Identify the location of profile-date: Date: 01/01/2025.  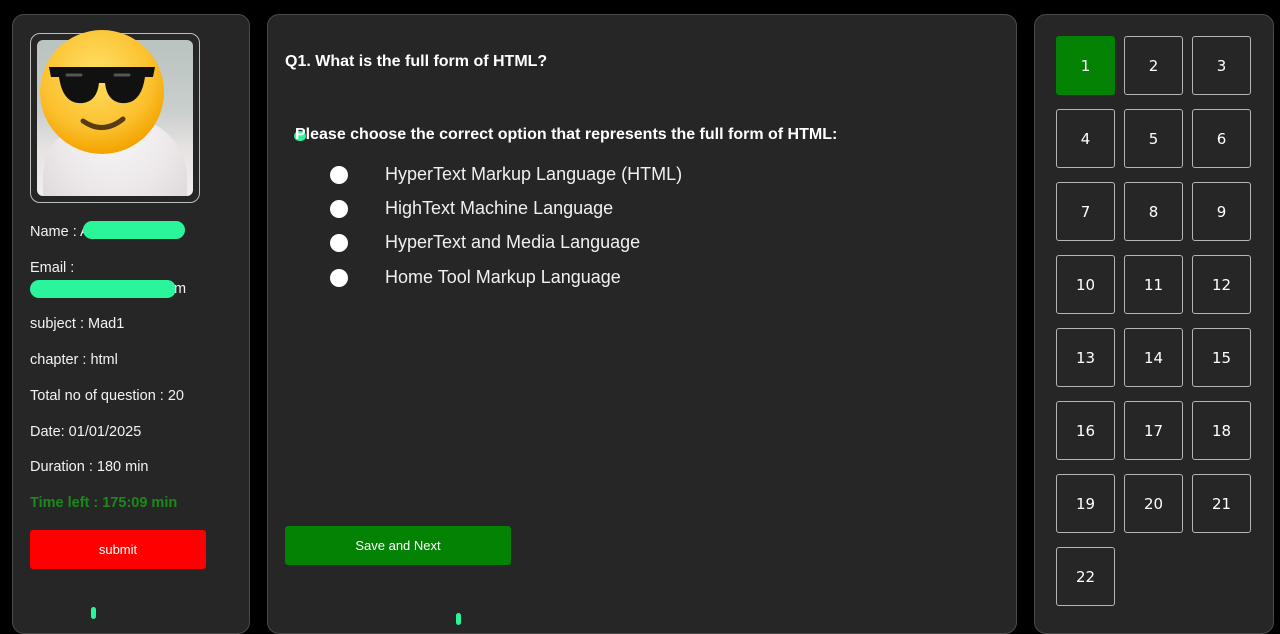
(86, 432).